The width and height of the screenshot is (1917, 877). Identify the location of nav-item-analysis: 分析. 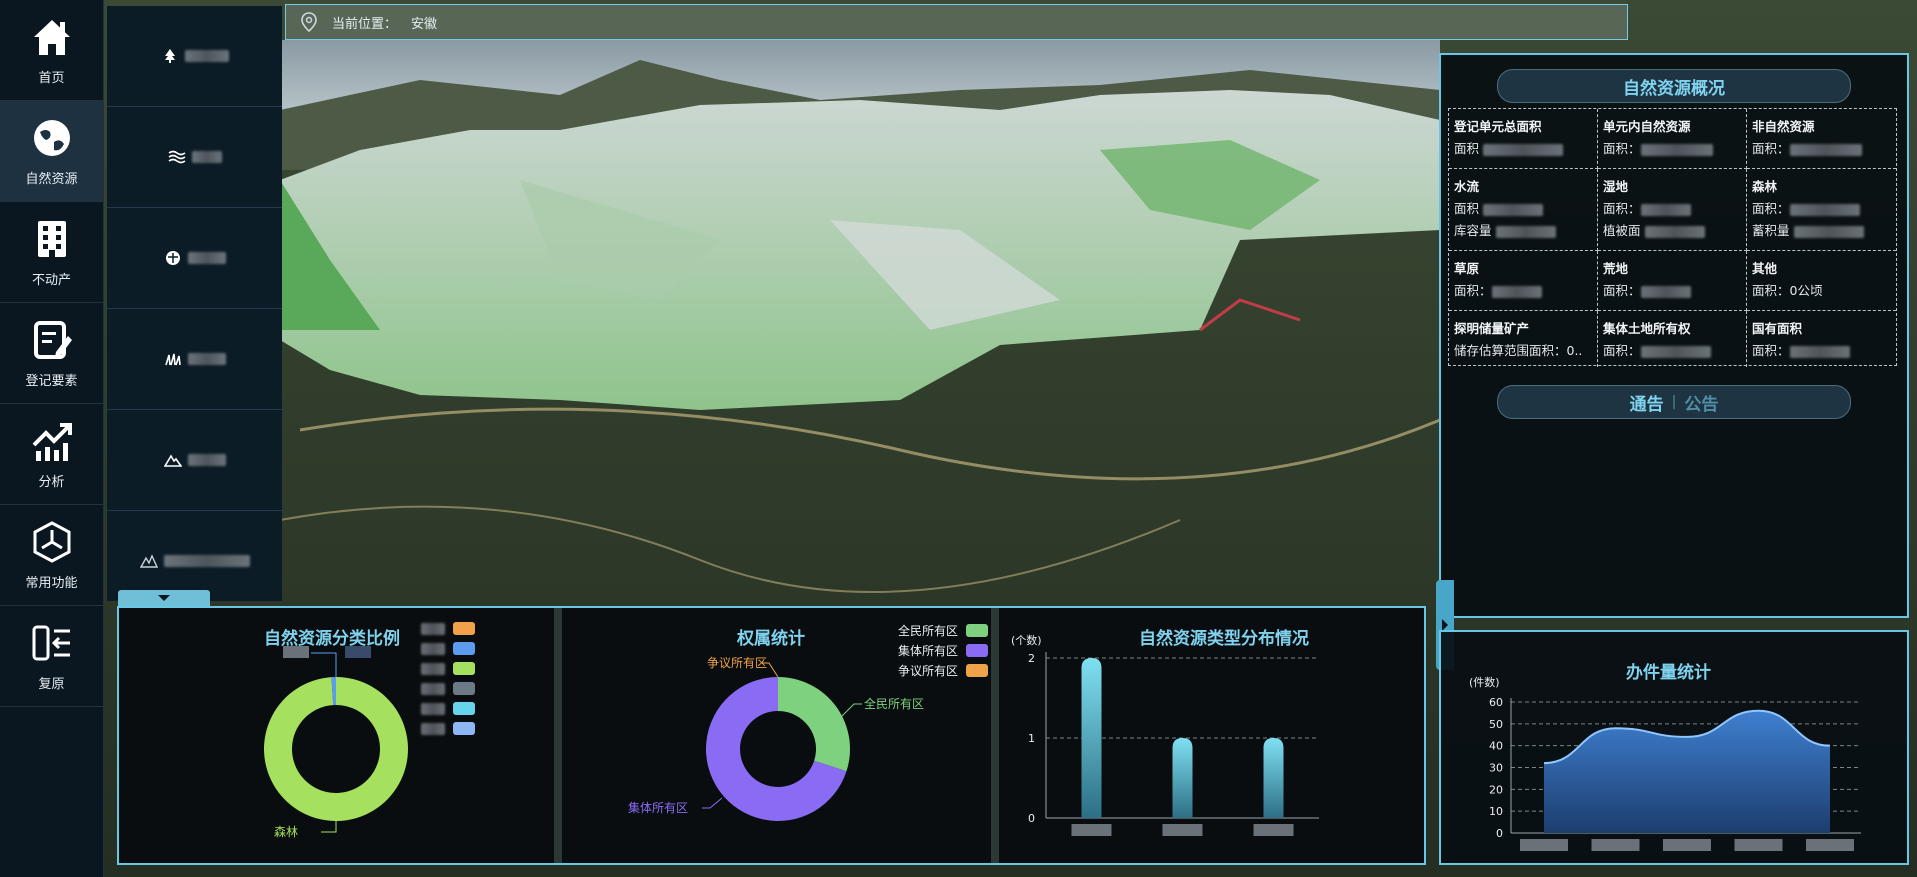
(51, 454).